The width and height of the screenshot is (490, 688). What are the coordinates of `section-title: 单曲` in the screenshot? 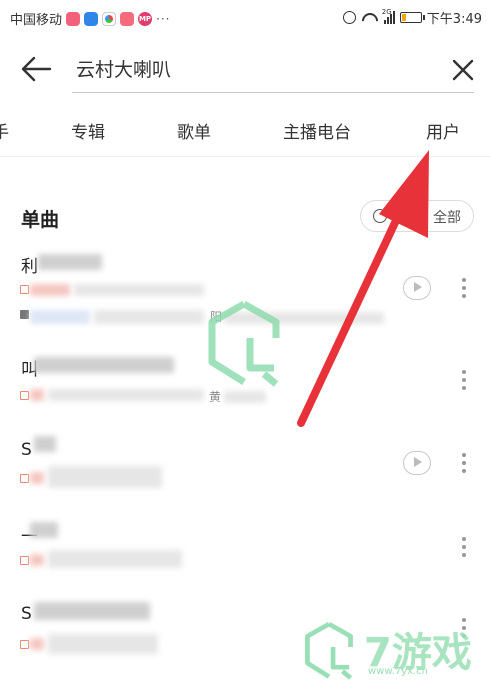 It's located at (40, 220).